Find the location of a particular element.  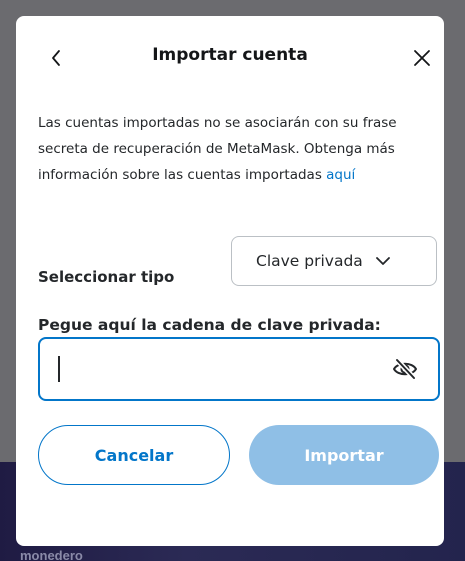

import-button: Importar is located at coordinates (344, 455).